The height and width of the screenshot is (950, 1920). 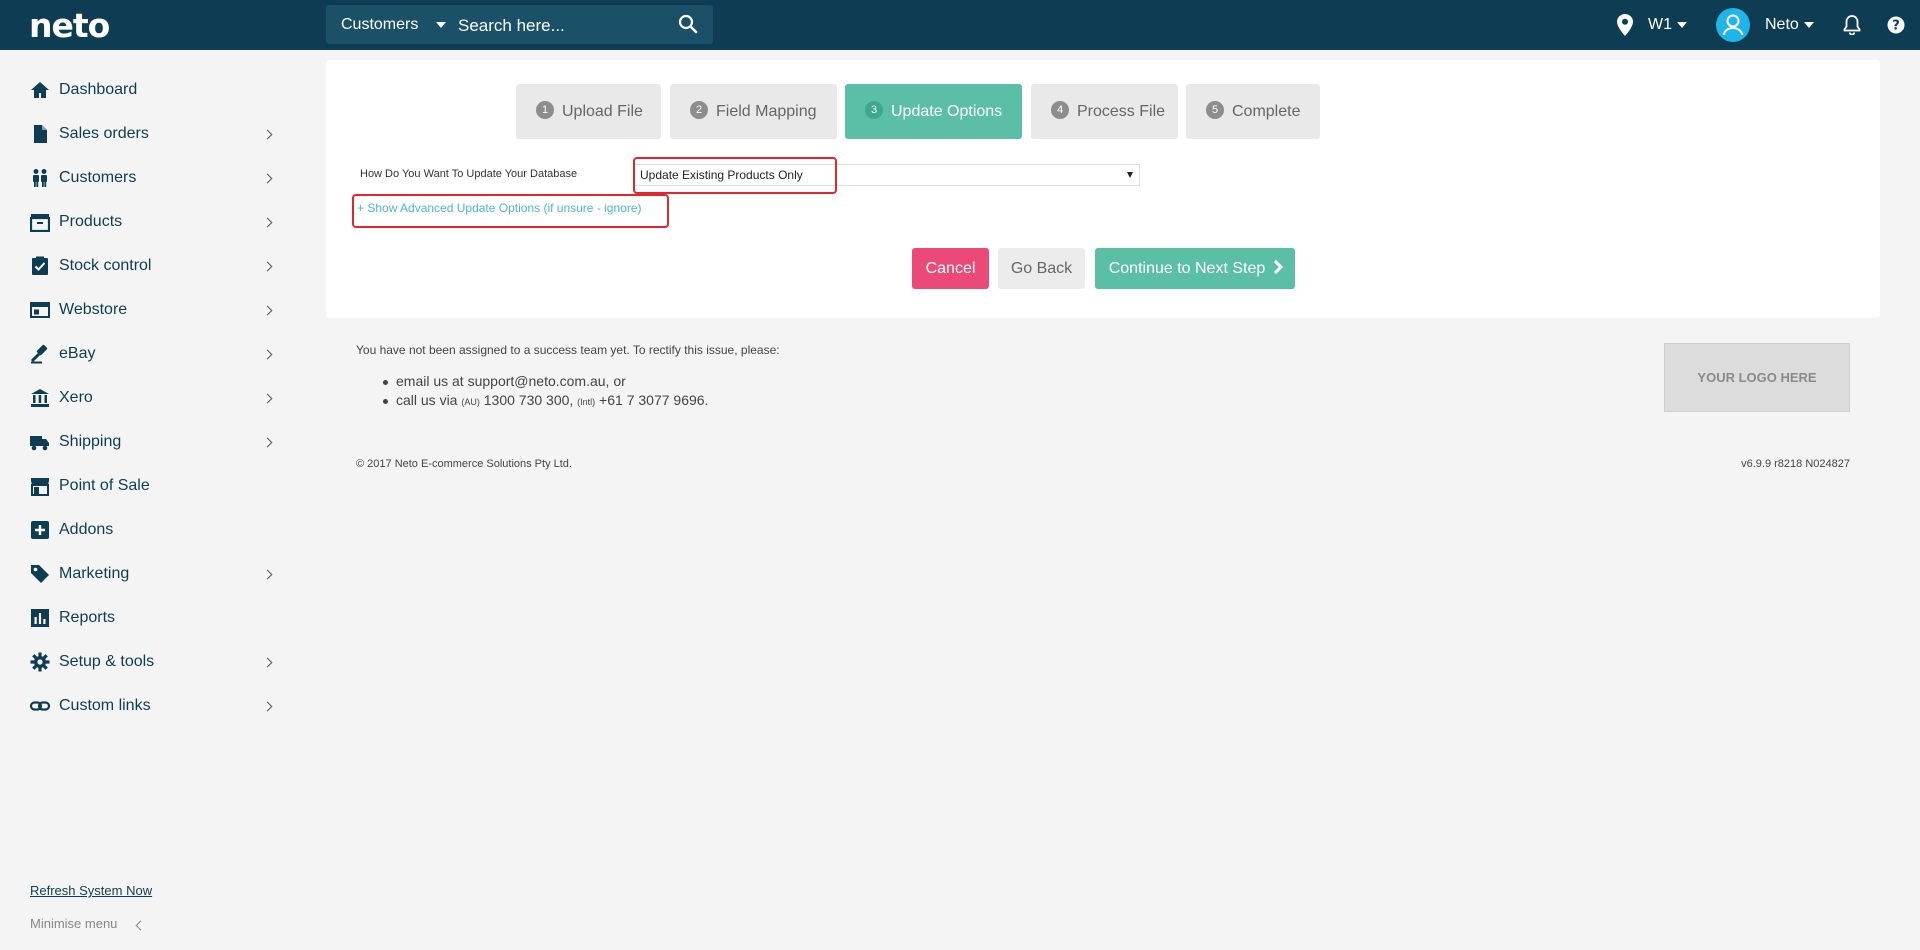 I want to click on customers-icon, so click(x=40, y=178).